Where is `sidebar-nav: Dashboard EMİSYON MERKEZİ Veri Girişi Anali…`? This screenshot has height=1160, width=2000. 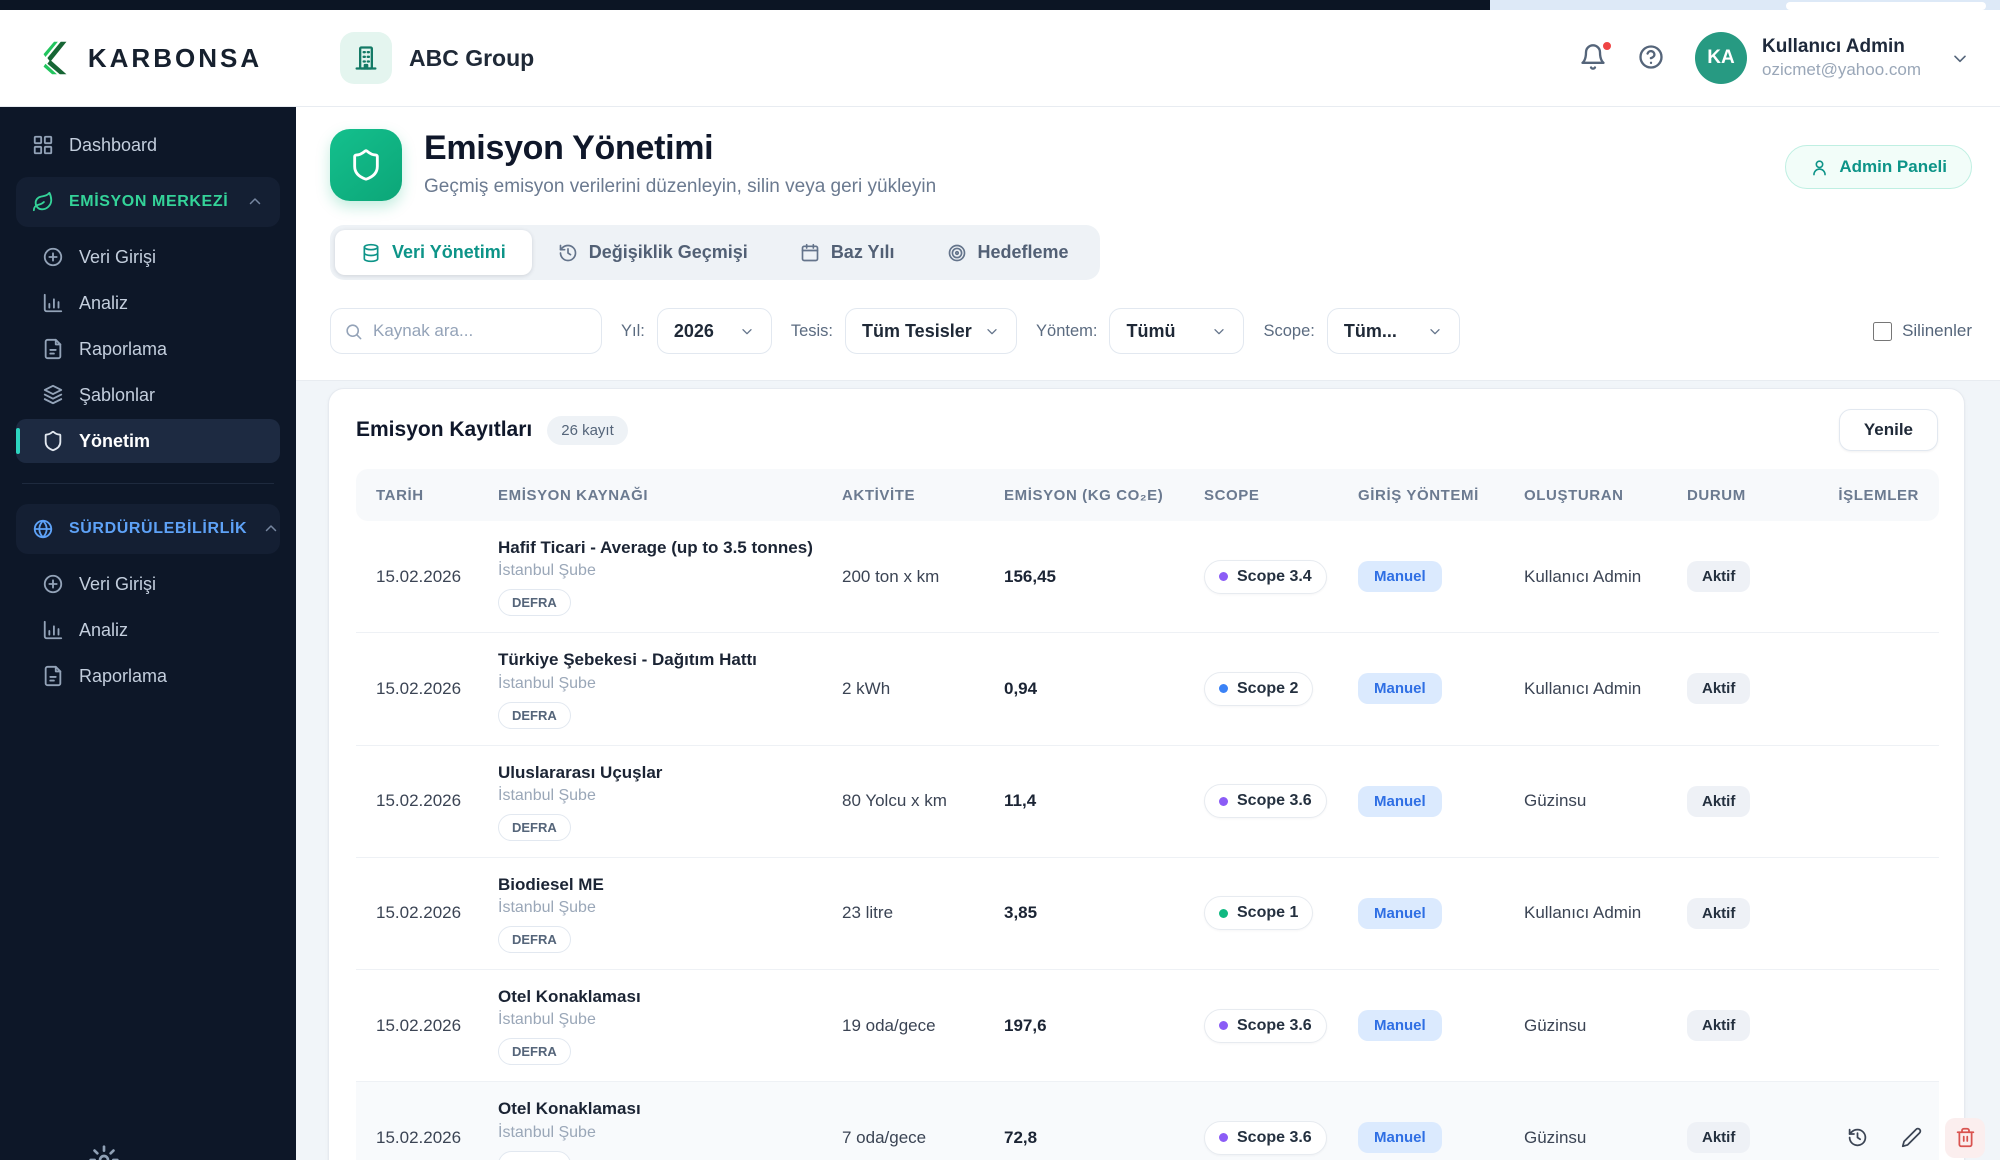 sidebar-nav: Dashboard EMİSYON MERKEZİ Veri Girişi Anali… is located at coordinates (148, 402).